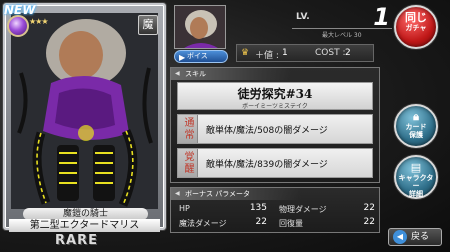 This screenshot has width=450, height=252. Describe the element at coordinates (416, 167) in the screenshot. I see `document-icon: ▤` at that location.